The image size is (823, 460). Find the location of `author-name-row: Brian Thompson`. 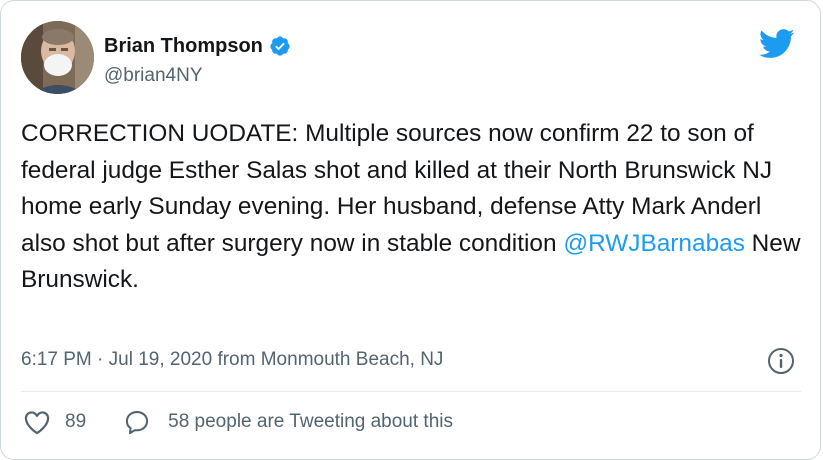

author-name-row: Brian Thompson is located at coordinates (197, 46).